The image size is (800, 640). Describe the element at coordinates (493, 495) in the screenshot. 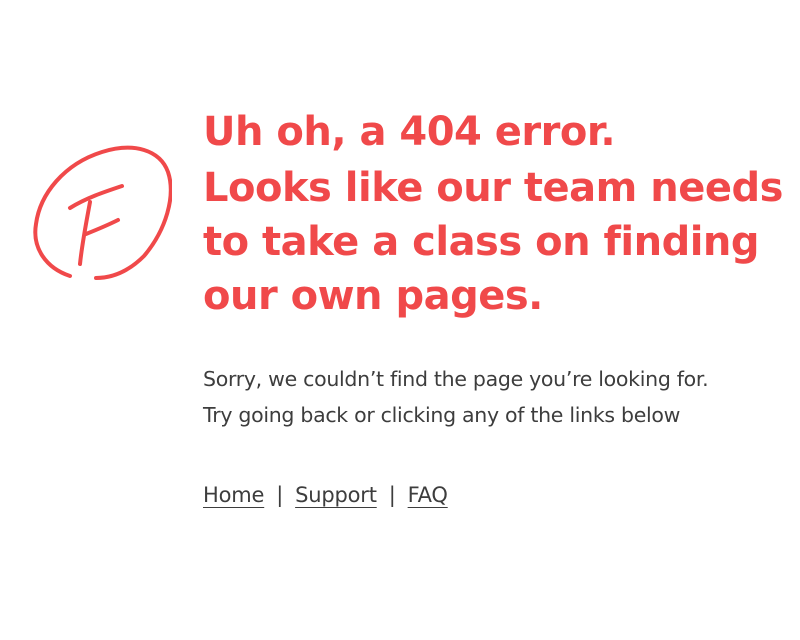

I see `help-links: Home | Support | FAQ` at that location.